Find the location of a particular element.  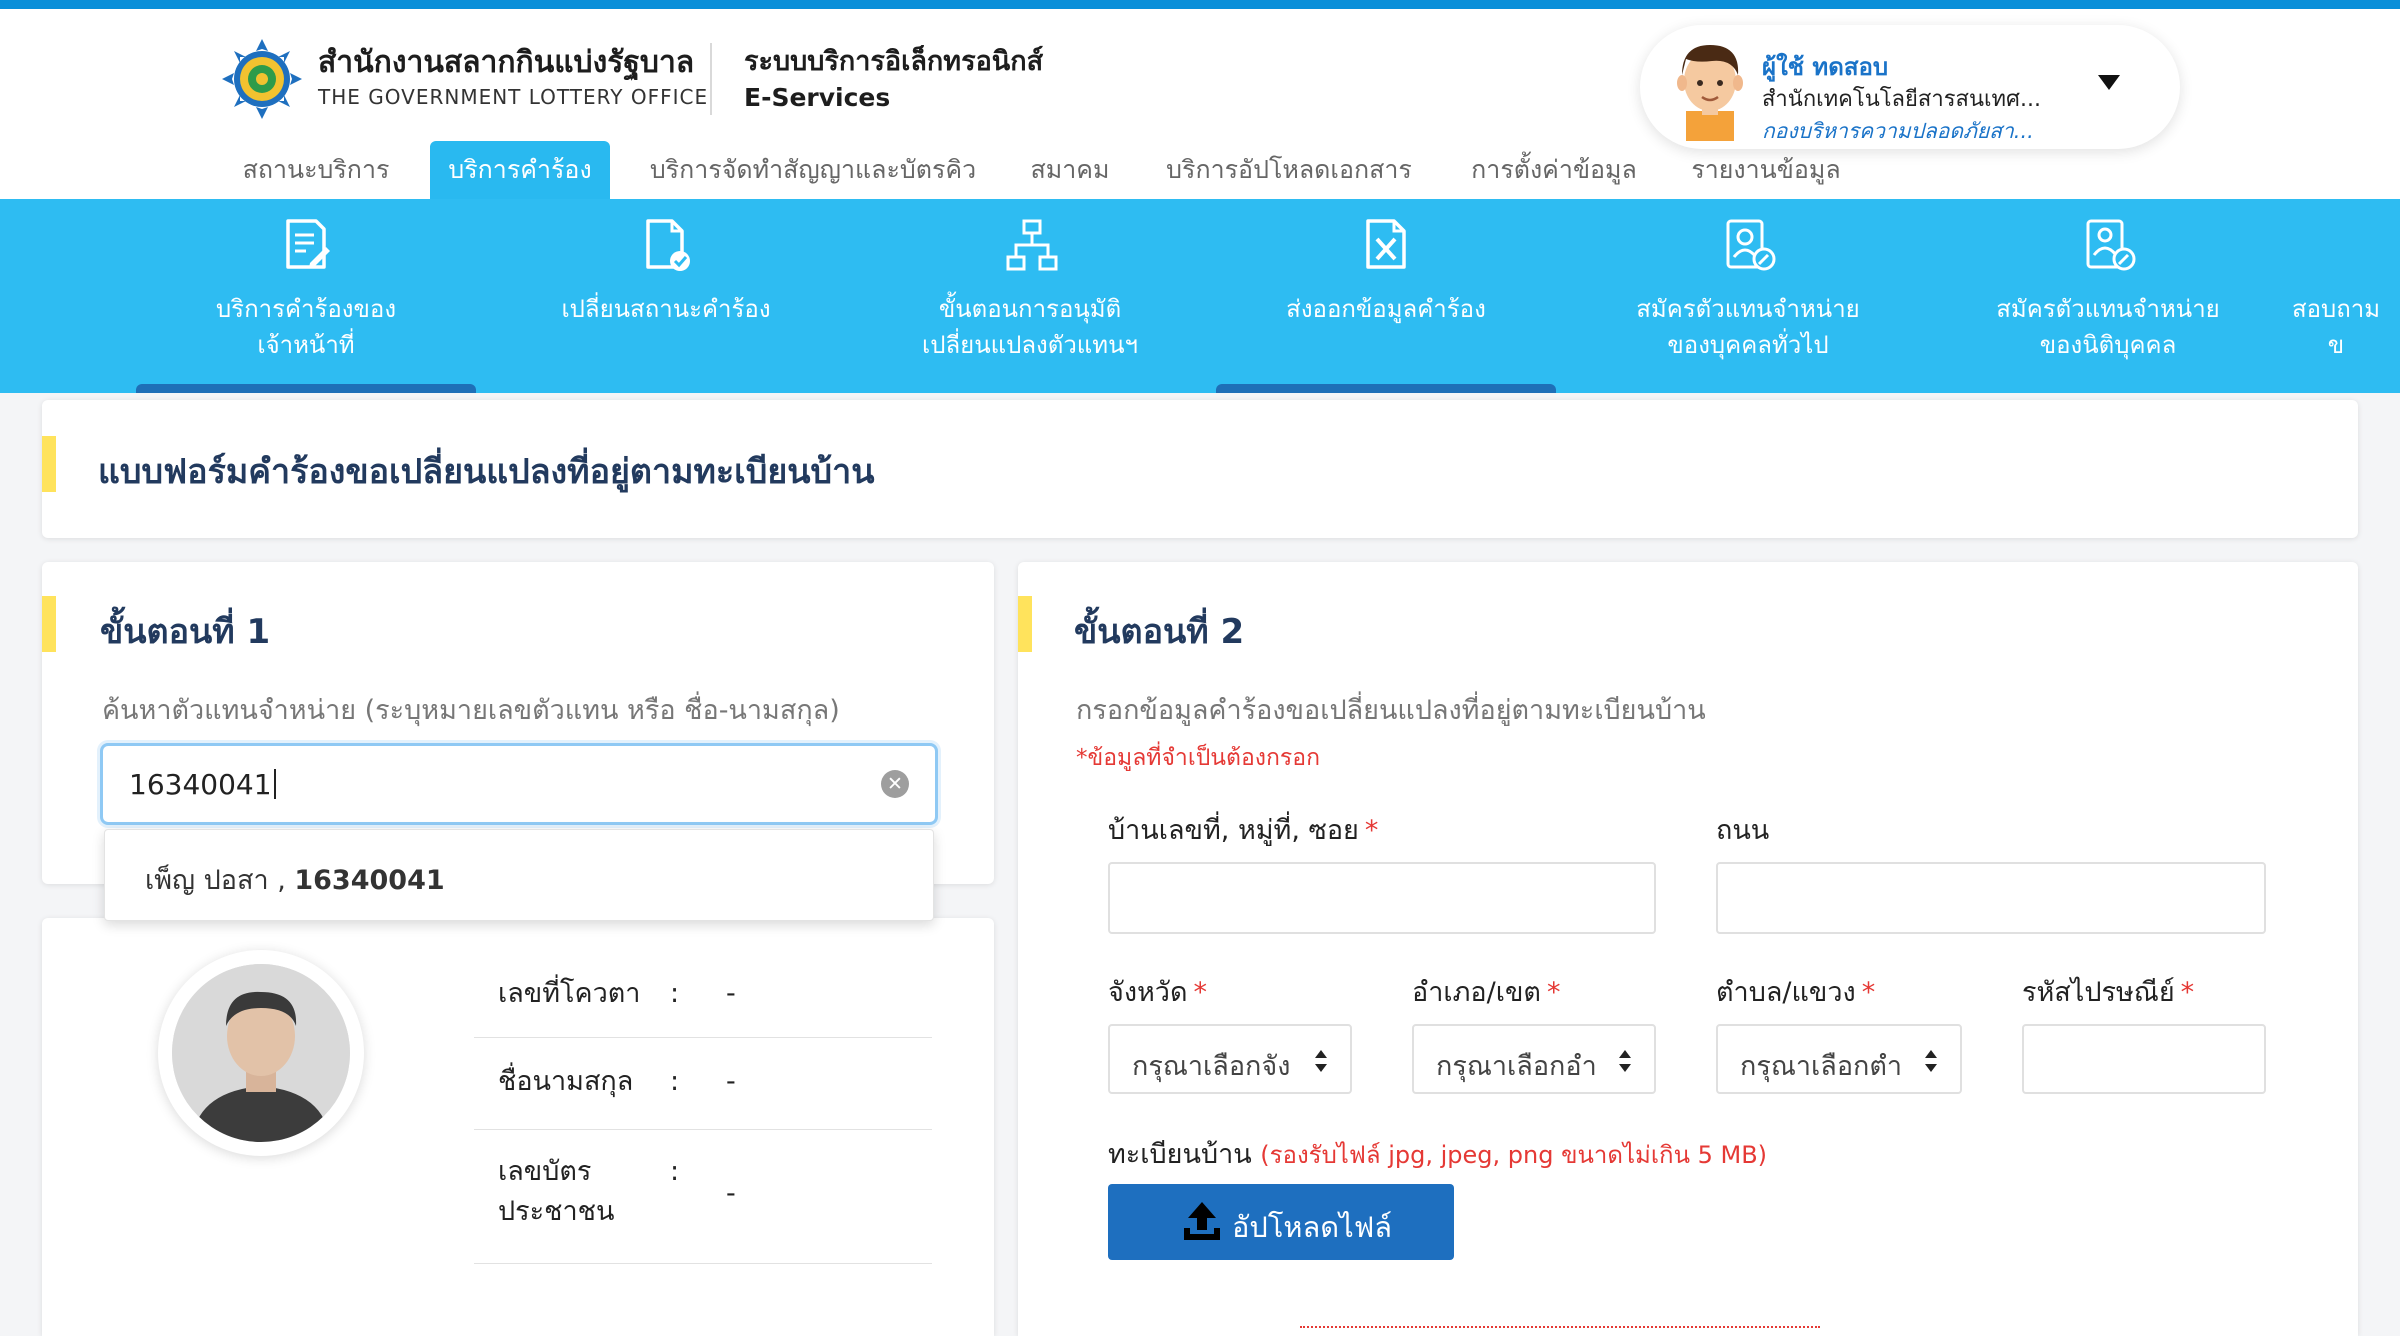

system-name-english: E-Services is located at coordinates (817, 97).